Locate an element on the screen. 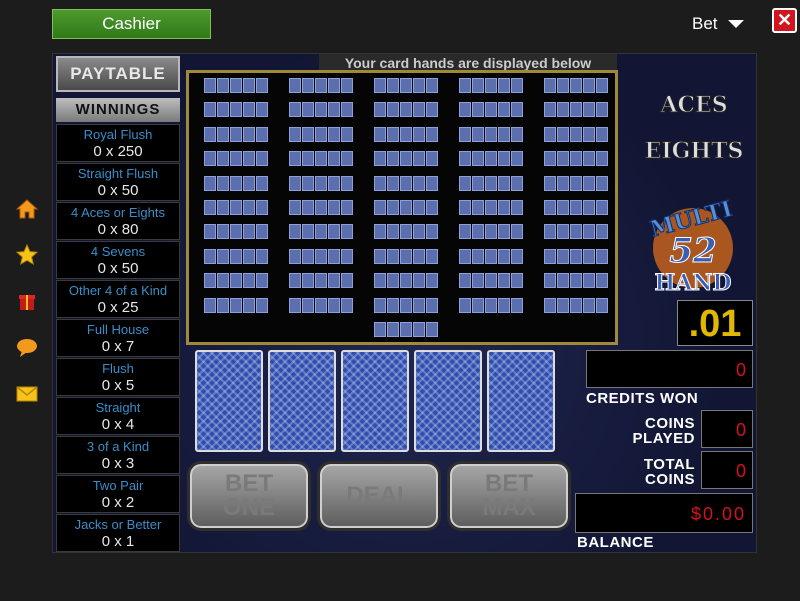 The height and width of the screenshot is (601, 800). bet-dropdown: Bet is located at coordinates (718, 24).